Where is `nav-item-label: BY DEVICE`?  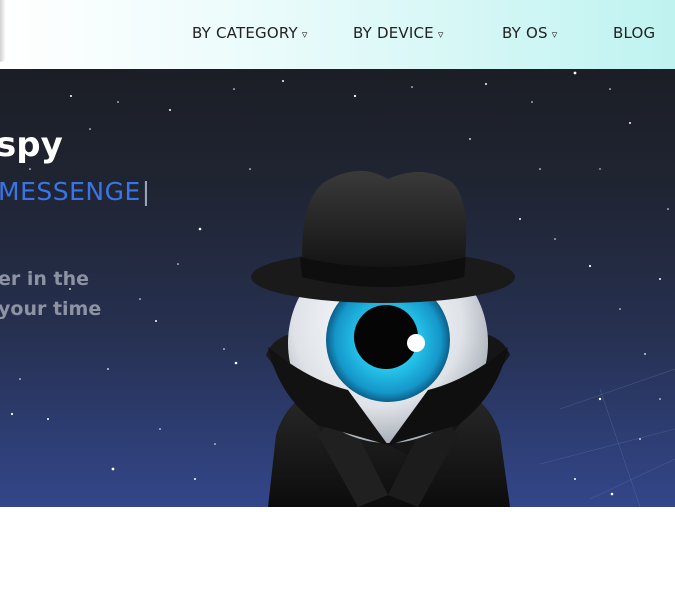 nav-item-label: BY DEVICE is located at coordinates (393, 33).